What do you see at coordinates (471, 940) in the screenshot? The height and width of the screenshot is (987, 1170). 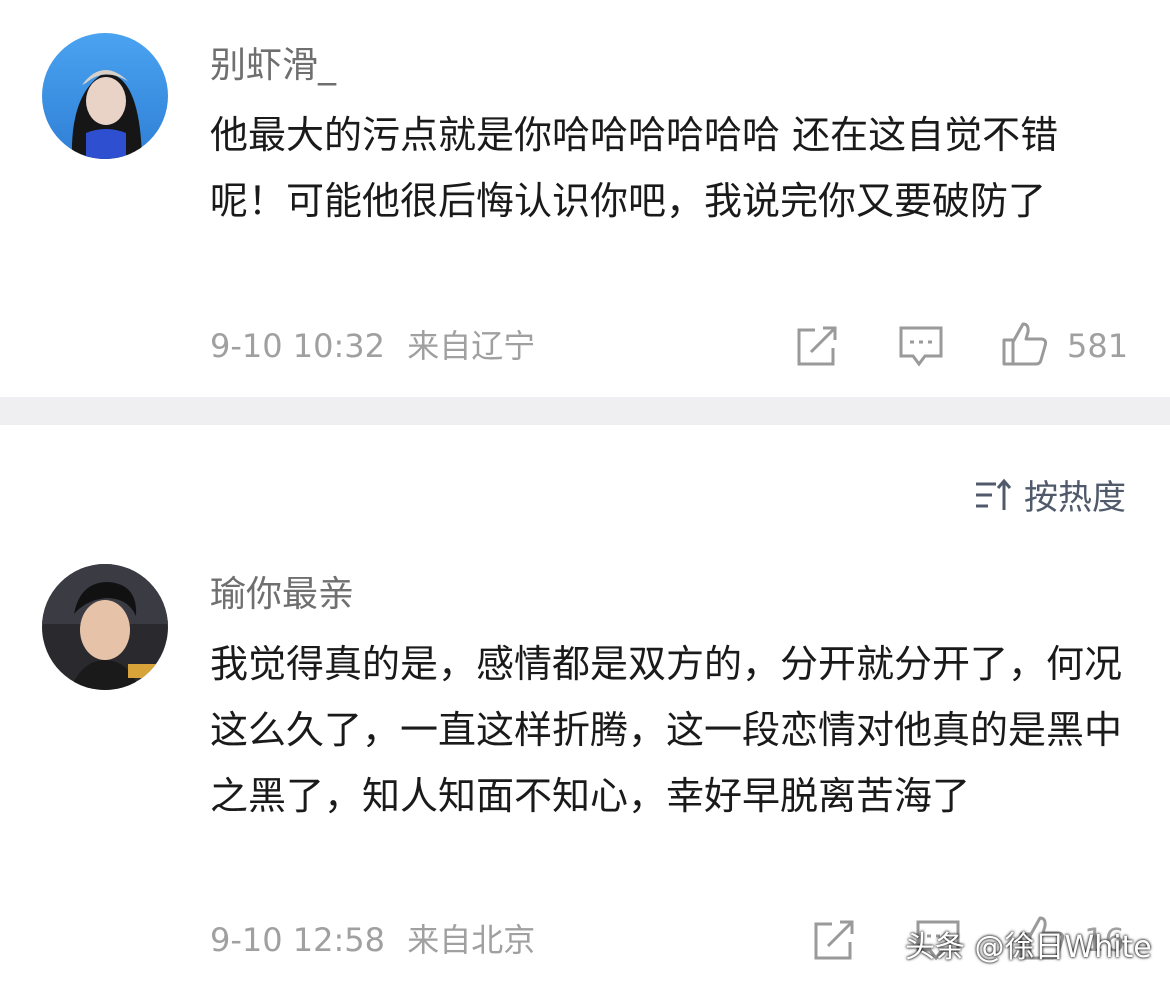 I see `location: 来自北京` at bounding box center [471, 940].